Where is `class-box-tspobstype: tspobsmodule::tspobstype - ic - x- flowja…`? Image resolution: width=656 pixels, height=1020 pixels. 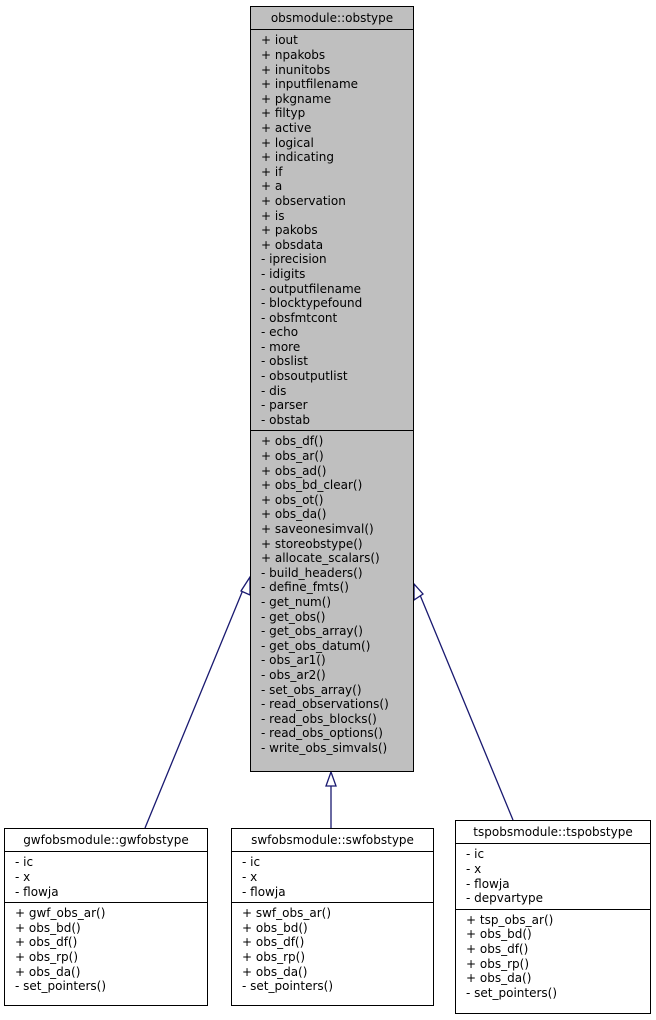
class-box-tspobstype: tspobsmodule::tspobstype - ic - x- flowja… is located at coordinates (553, 917).